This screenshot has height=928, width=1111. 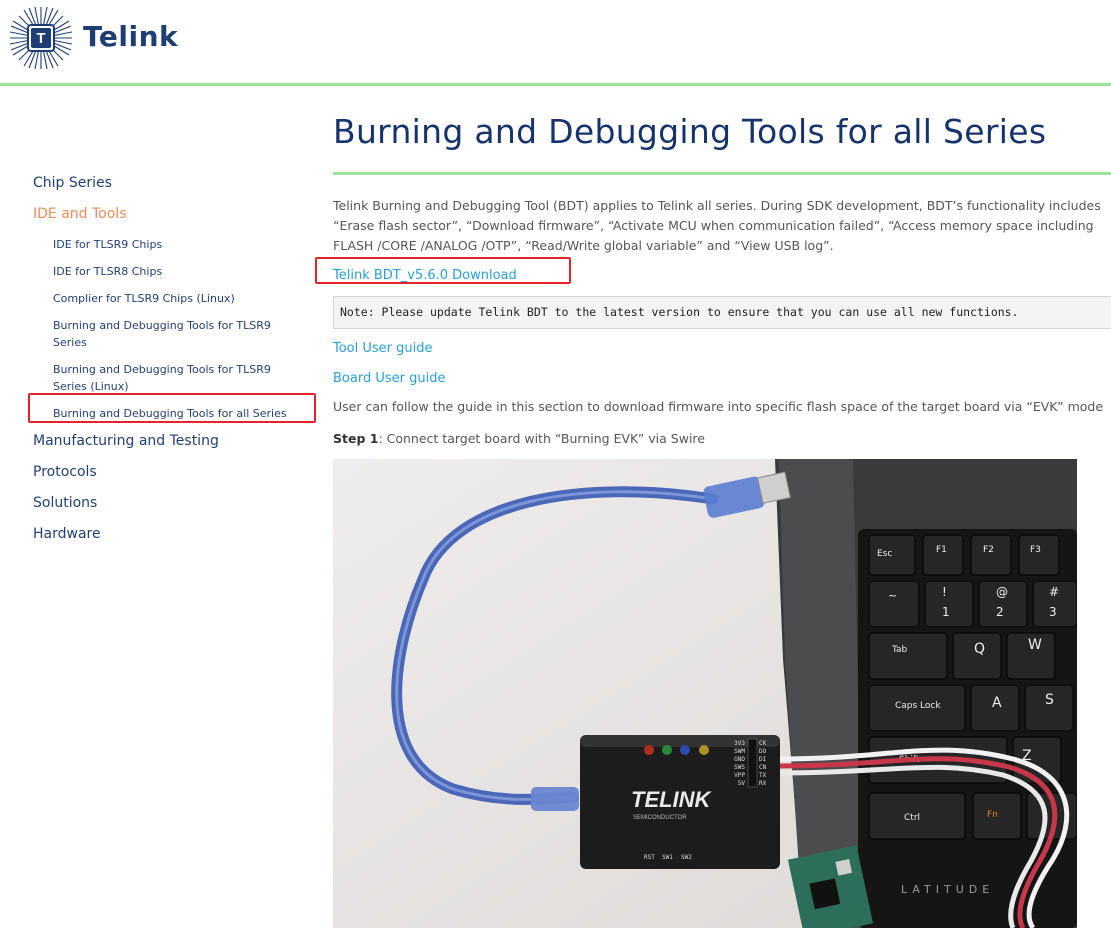 What do you see at coordinates (763, 759) in the screenshot?
I see `evk-pin-di: DI` at bounding box center [763, 759].